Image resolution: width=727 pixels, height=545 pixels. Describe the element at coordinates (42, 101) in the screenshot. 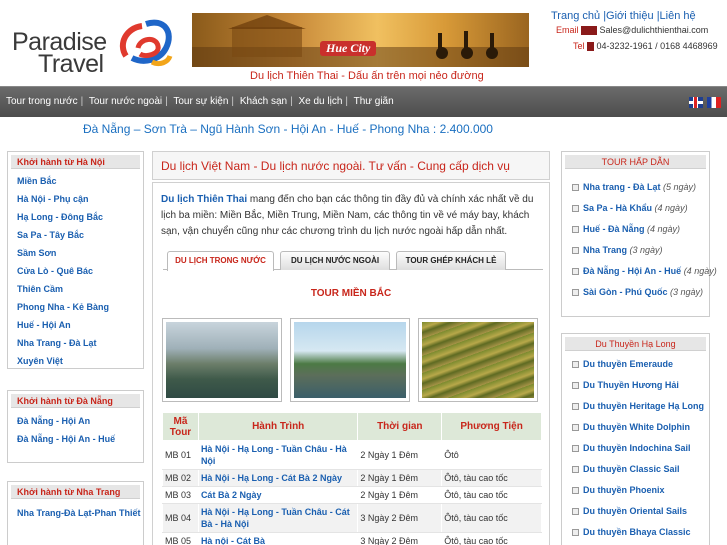

I see `nav-domestic-tours: Tour trong nước` at that location.